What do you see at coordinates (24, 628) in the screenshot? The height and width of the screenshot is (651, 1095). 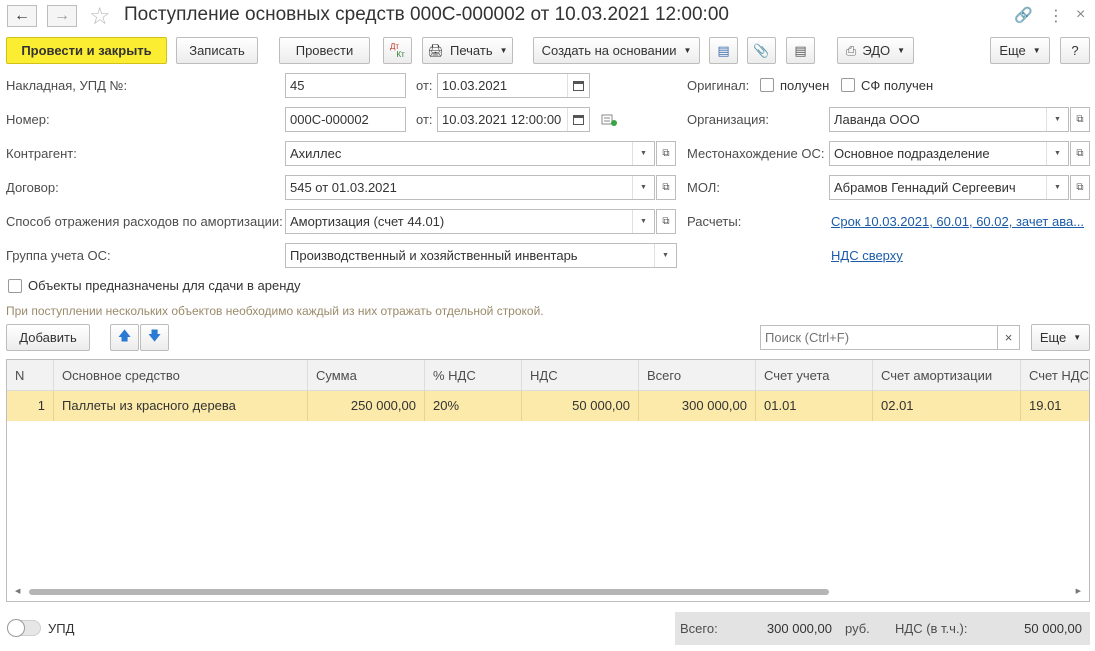 I see `upd-toggle` at bounding box center [24, 628].